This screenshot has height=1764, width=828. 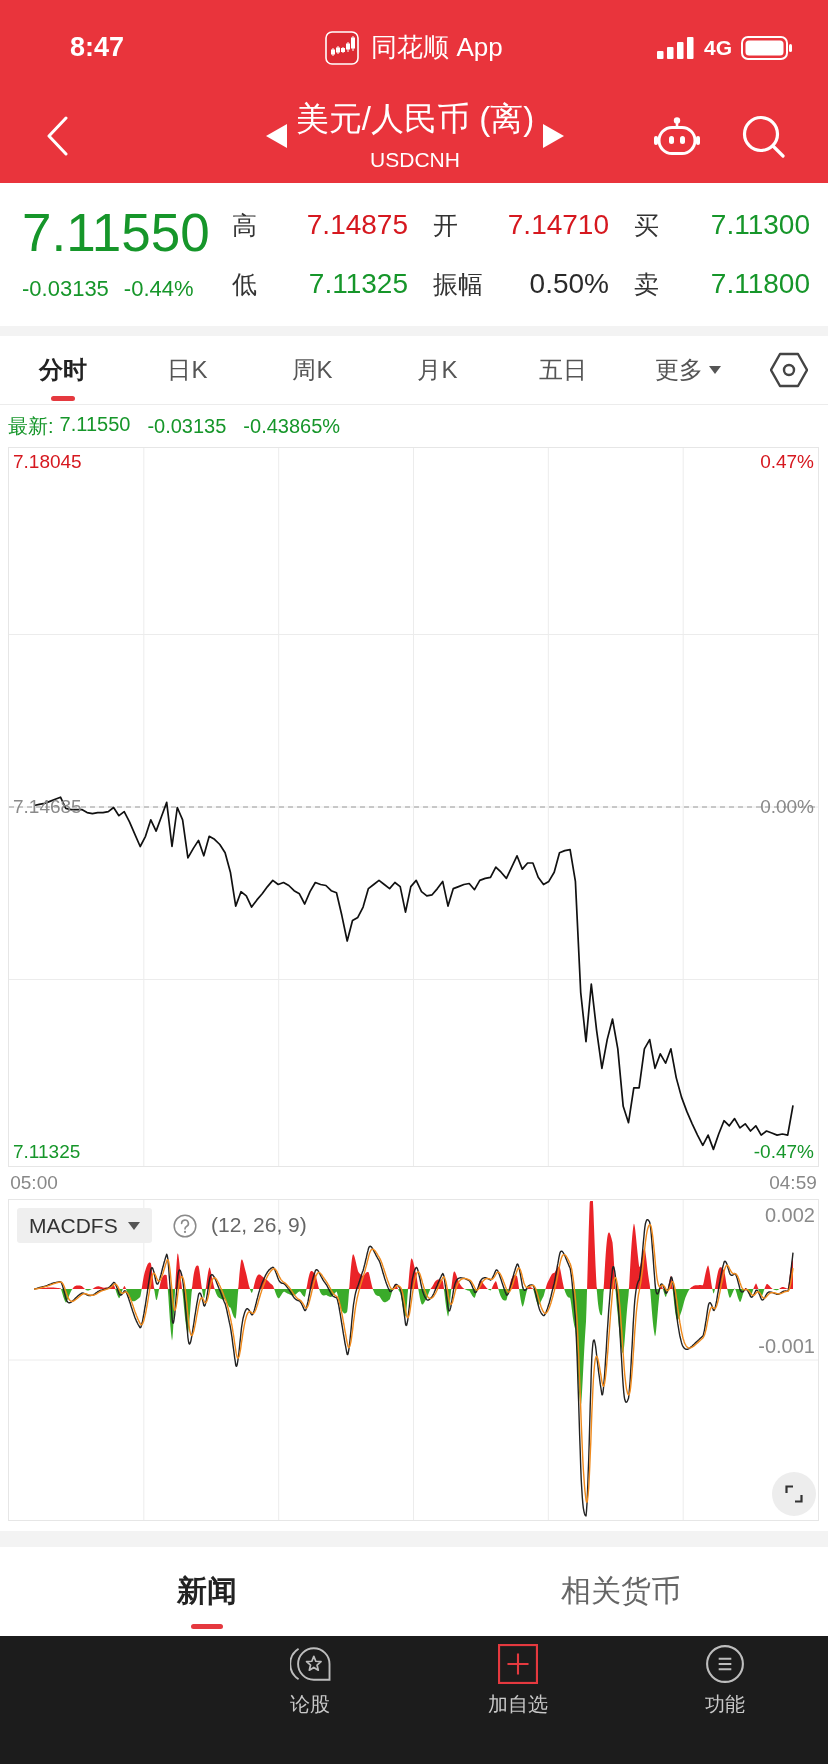 I want to click on stat-label: 高, so click(x=244, y=225).